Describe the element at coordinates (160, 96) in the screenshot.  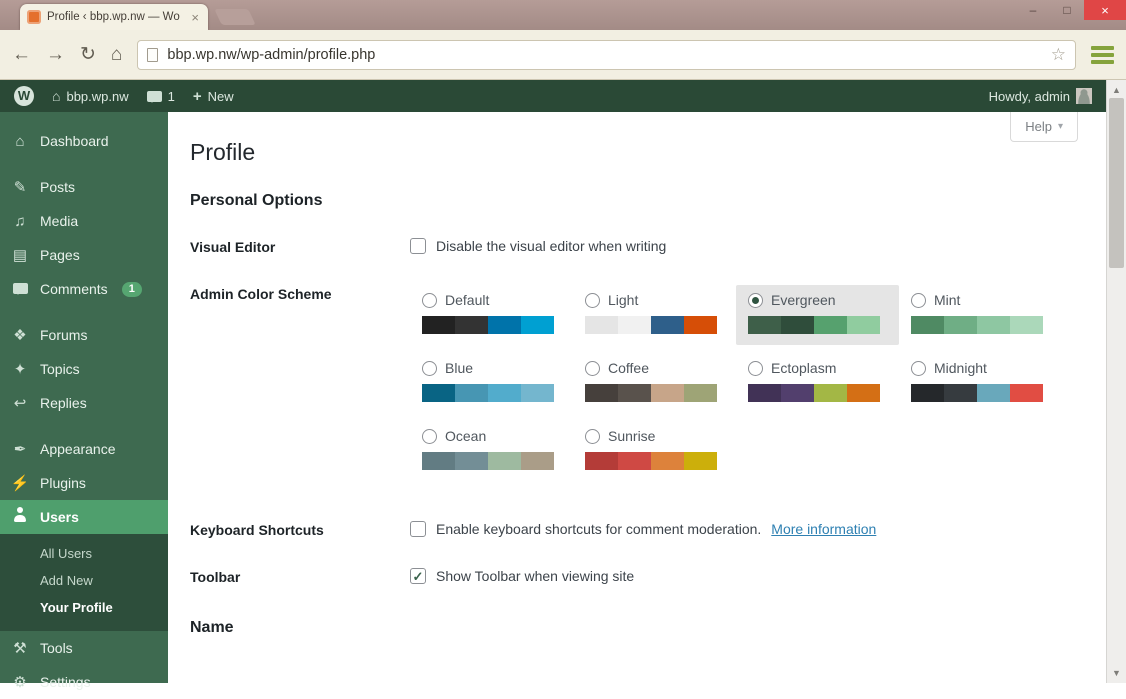
I see `comments-shortcut: 1` at that location.